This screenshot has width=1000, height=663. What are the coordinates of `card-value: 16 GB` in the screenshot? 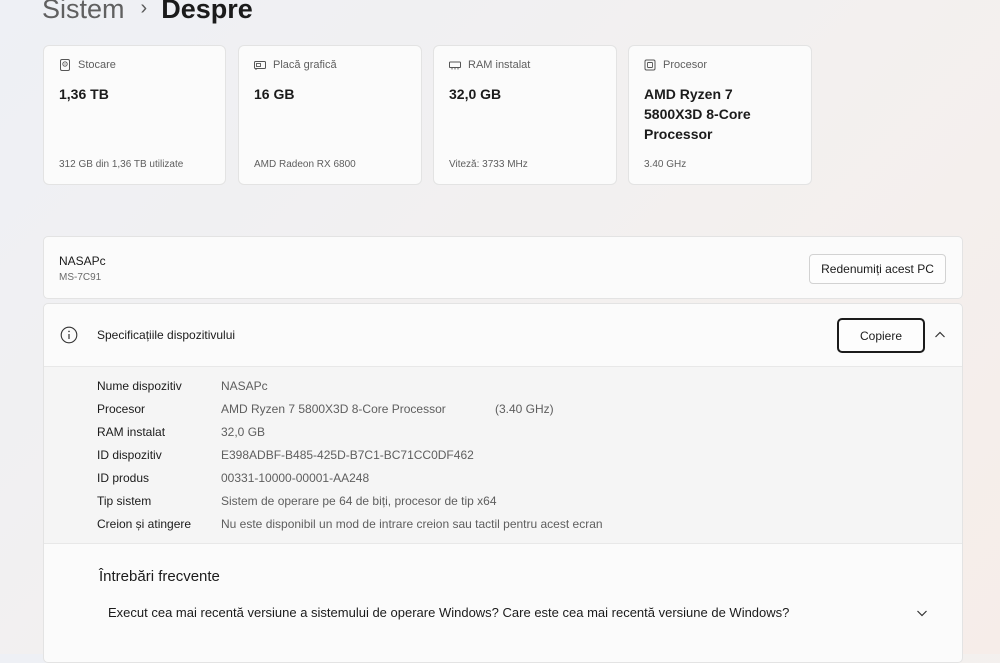 It's located at (274, 94).